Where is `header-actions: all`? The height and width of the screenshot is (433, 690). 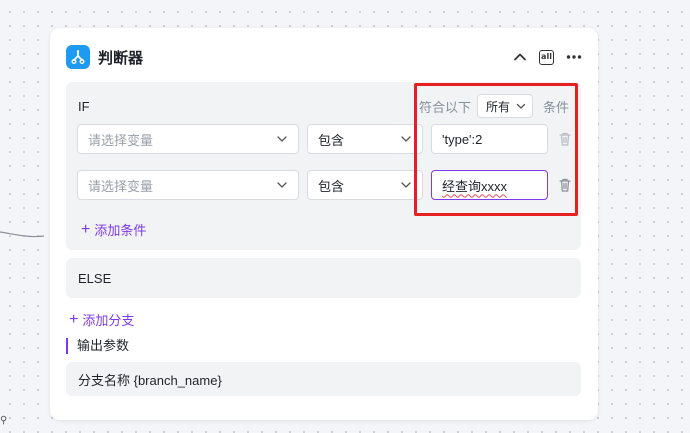 header-actions: all is located at coordinates (547, 57).